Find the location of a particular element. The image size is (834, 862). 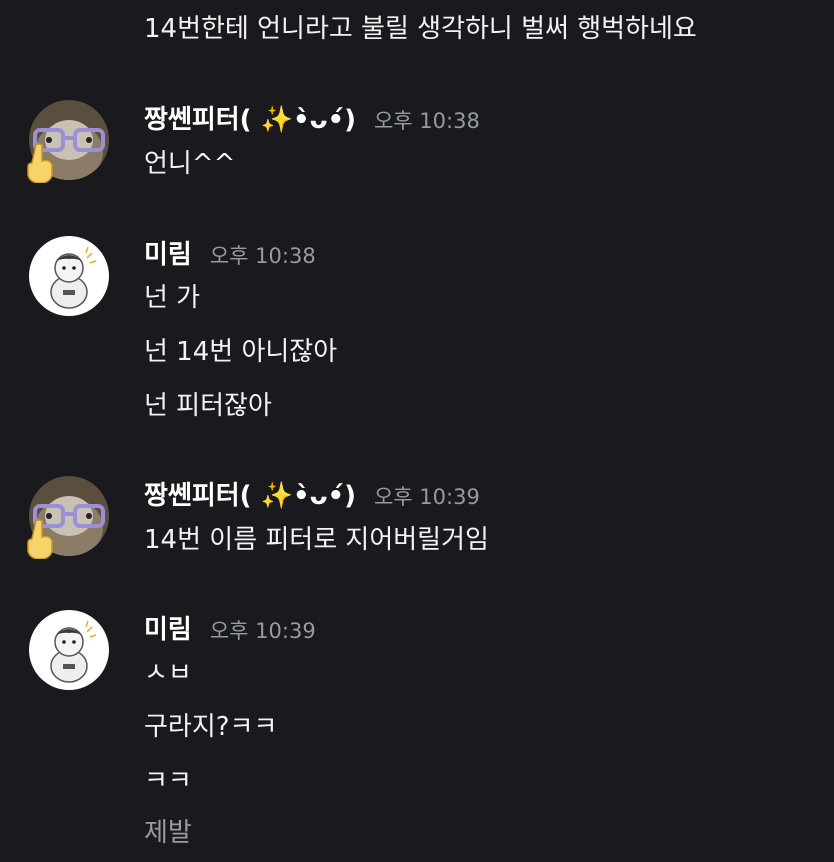

message-header: 짱쎈피터( ✨•̀ᴗ•́) 오후 10:39 is located at coordinates (312, 496).